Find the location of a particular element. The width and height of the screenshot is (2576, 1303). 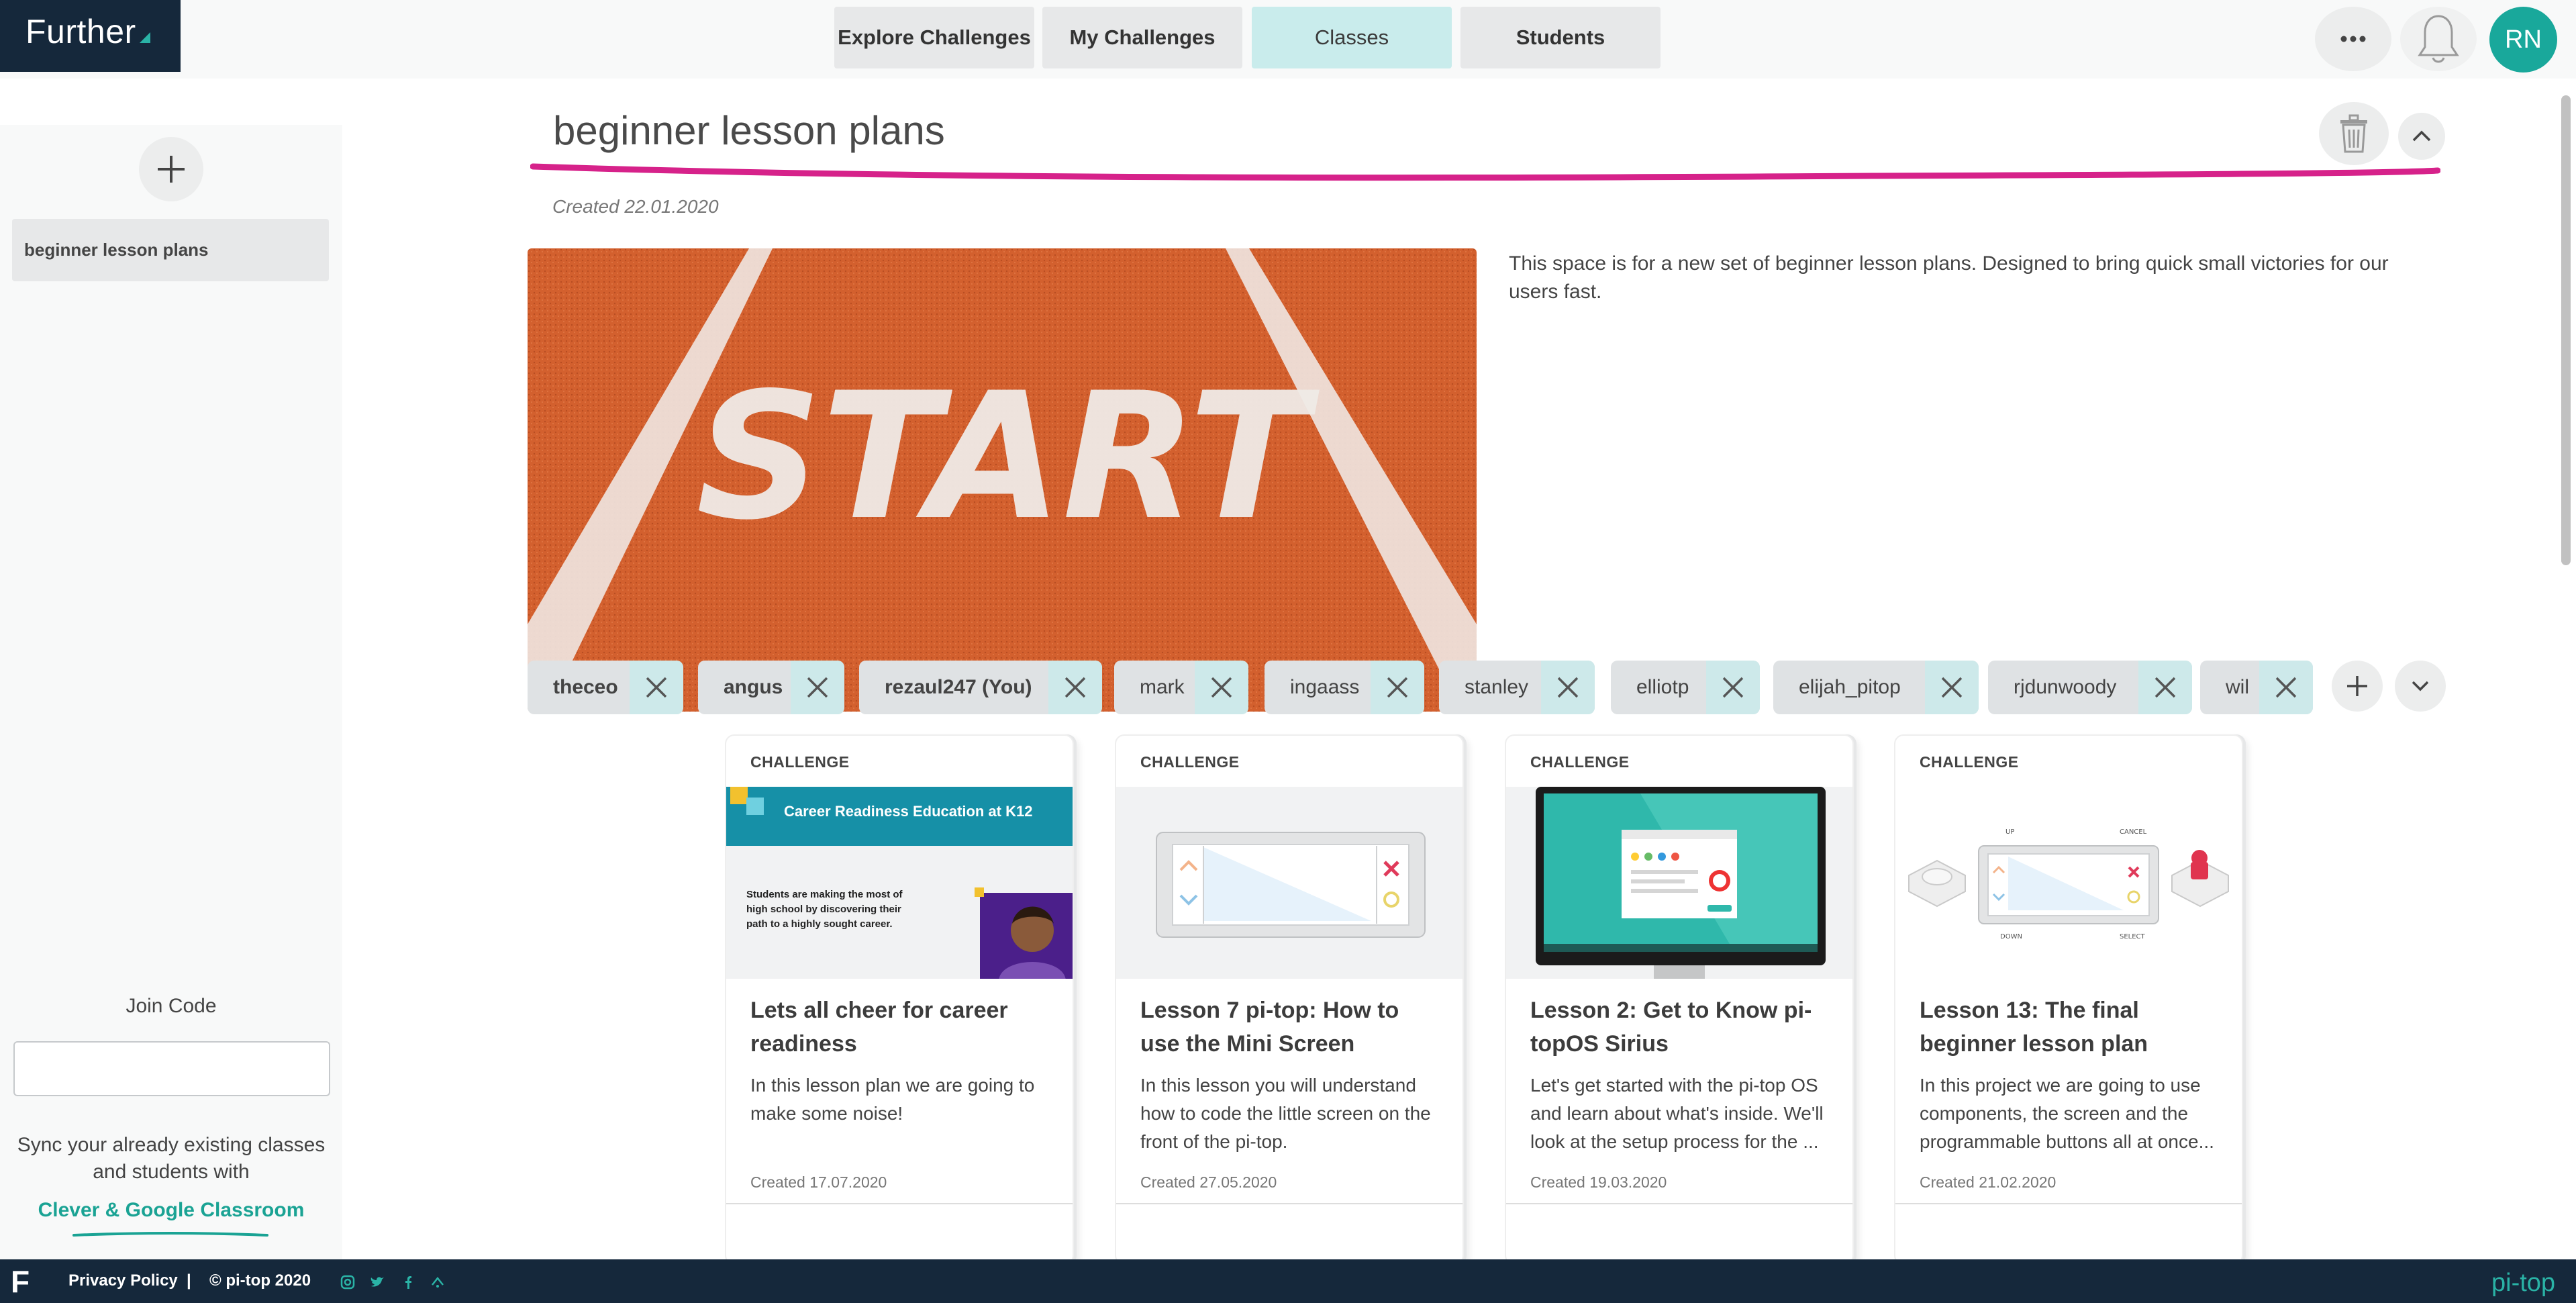

plus-icon is located at coordinates (2357, 686).